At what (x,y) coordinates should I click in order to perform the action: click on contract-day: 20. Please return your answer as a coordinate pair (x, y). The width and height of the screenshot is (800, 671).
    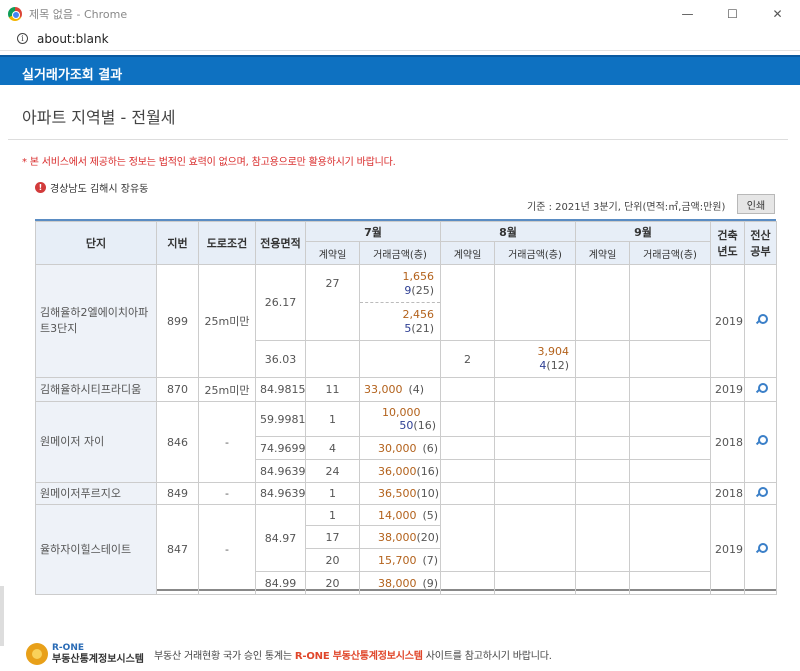
    Looking at the image, I should click on (332, 583).